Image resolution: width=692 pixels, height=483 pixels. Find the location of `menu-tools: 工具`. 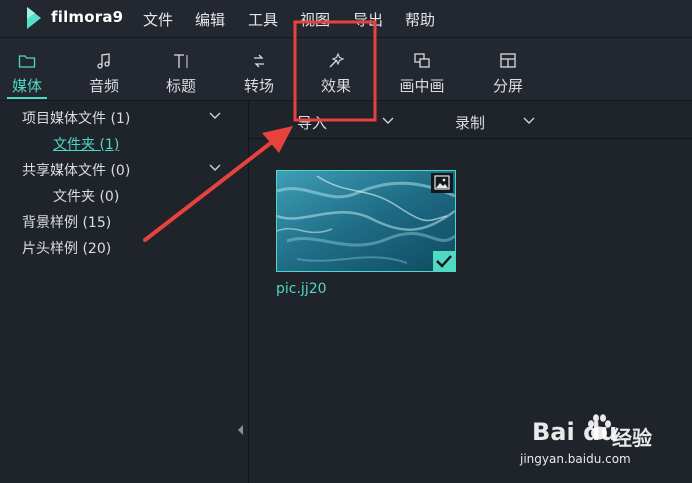

menu-tools: 工具 is located at coordinates (263, 19).